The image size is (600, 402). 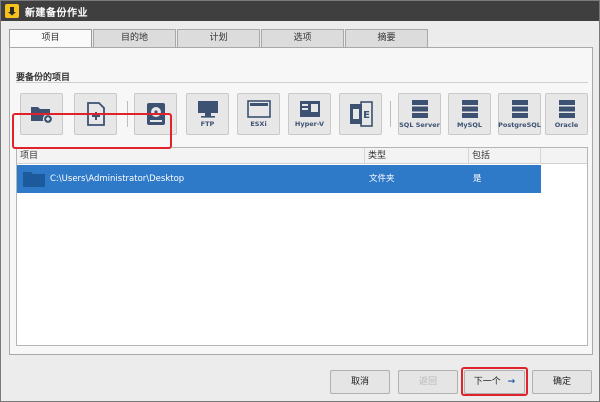 What do you see at coordinates (134, 38) in the screenshot?
I see `tab-destination: 目的地` at bounding box center [134, 38].